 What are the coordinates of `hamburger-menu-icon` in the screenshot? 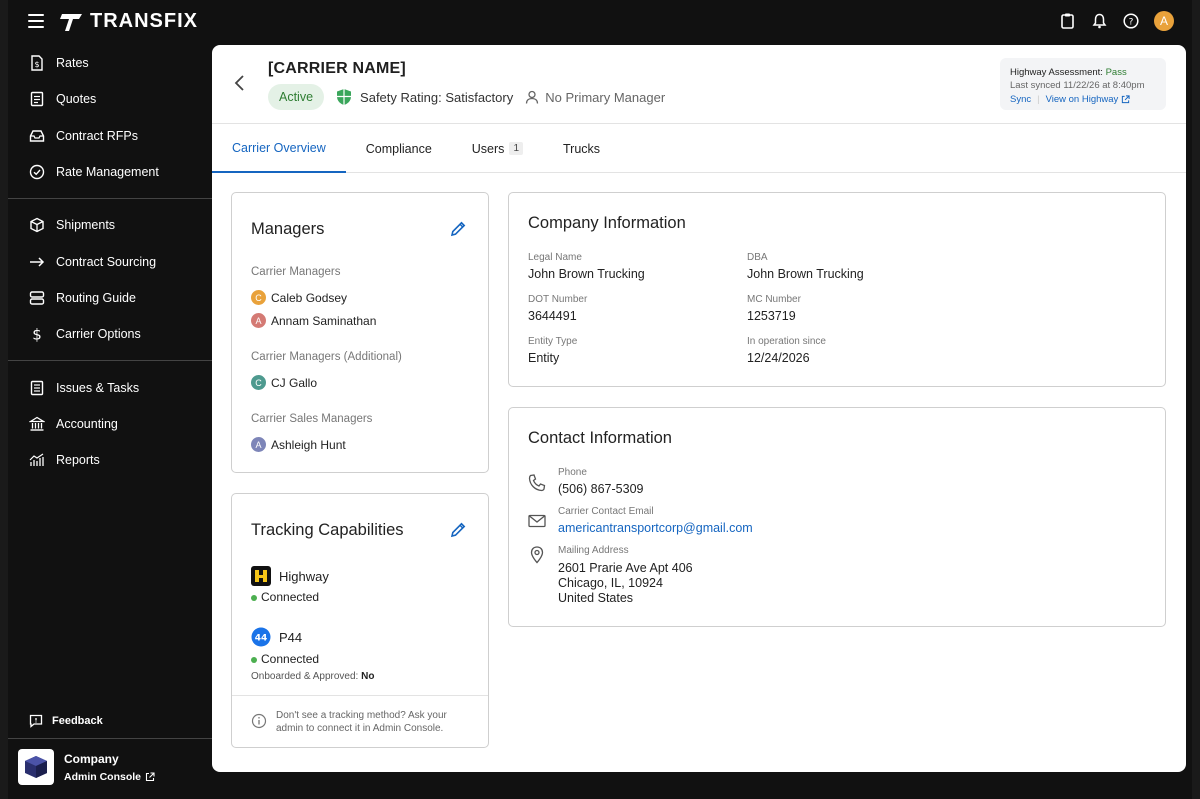 It's located at (36, 21).